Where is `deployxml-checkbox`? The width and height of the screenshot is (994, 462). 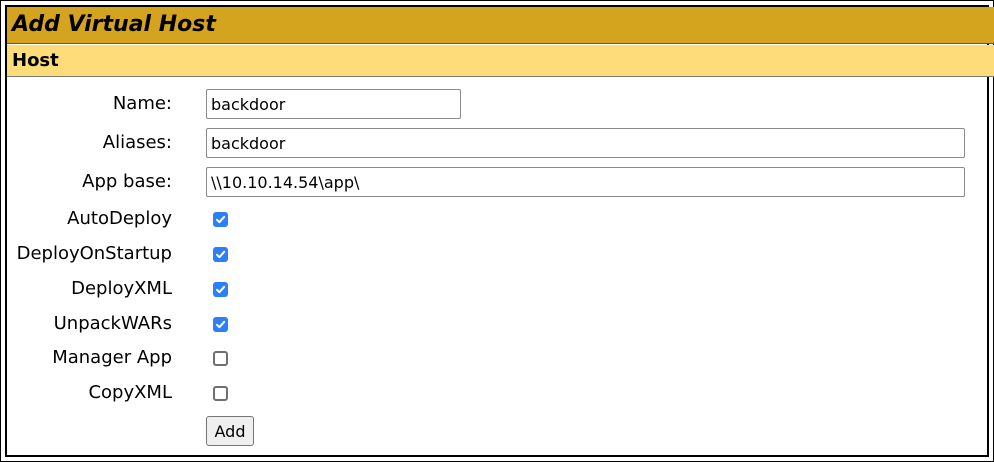
deployxml-checkbox is located at coordinates (220, 289).